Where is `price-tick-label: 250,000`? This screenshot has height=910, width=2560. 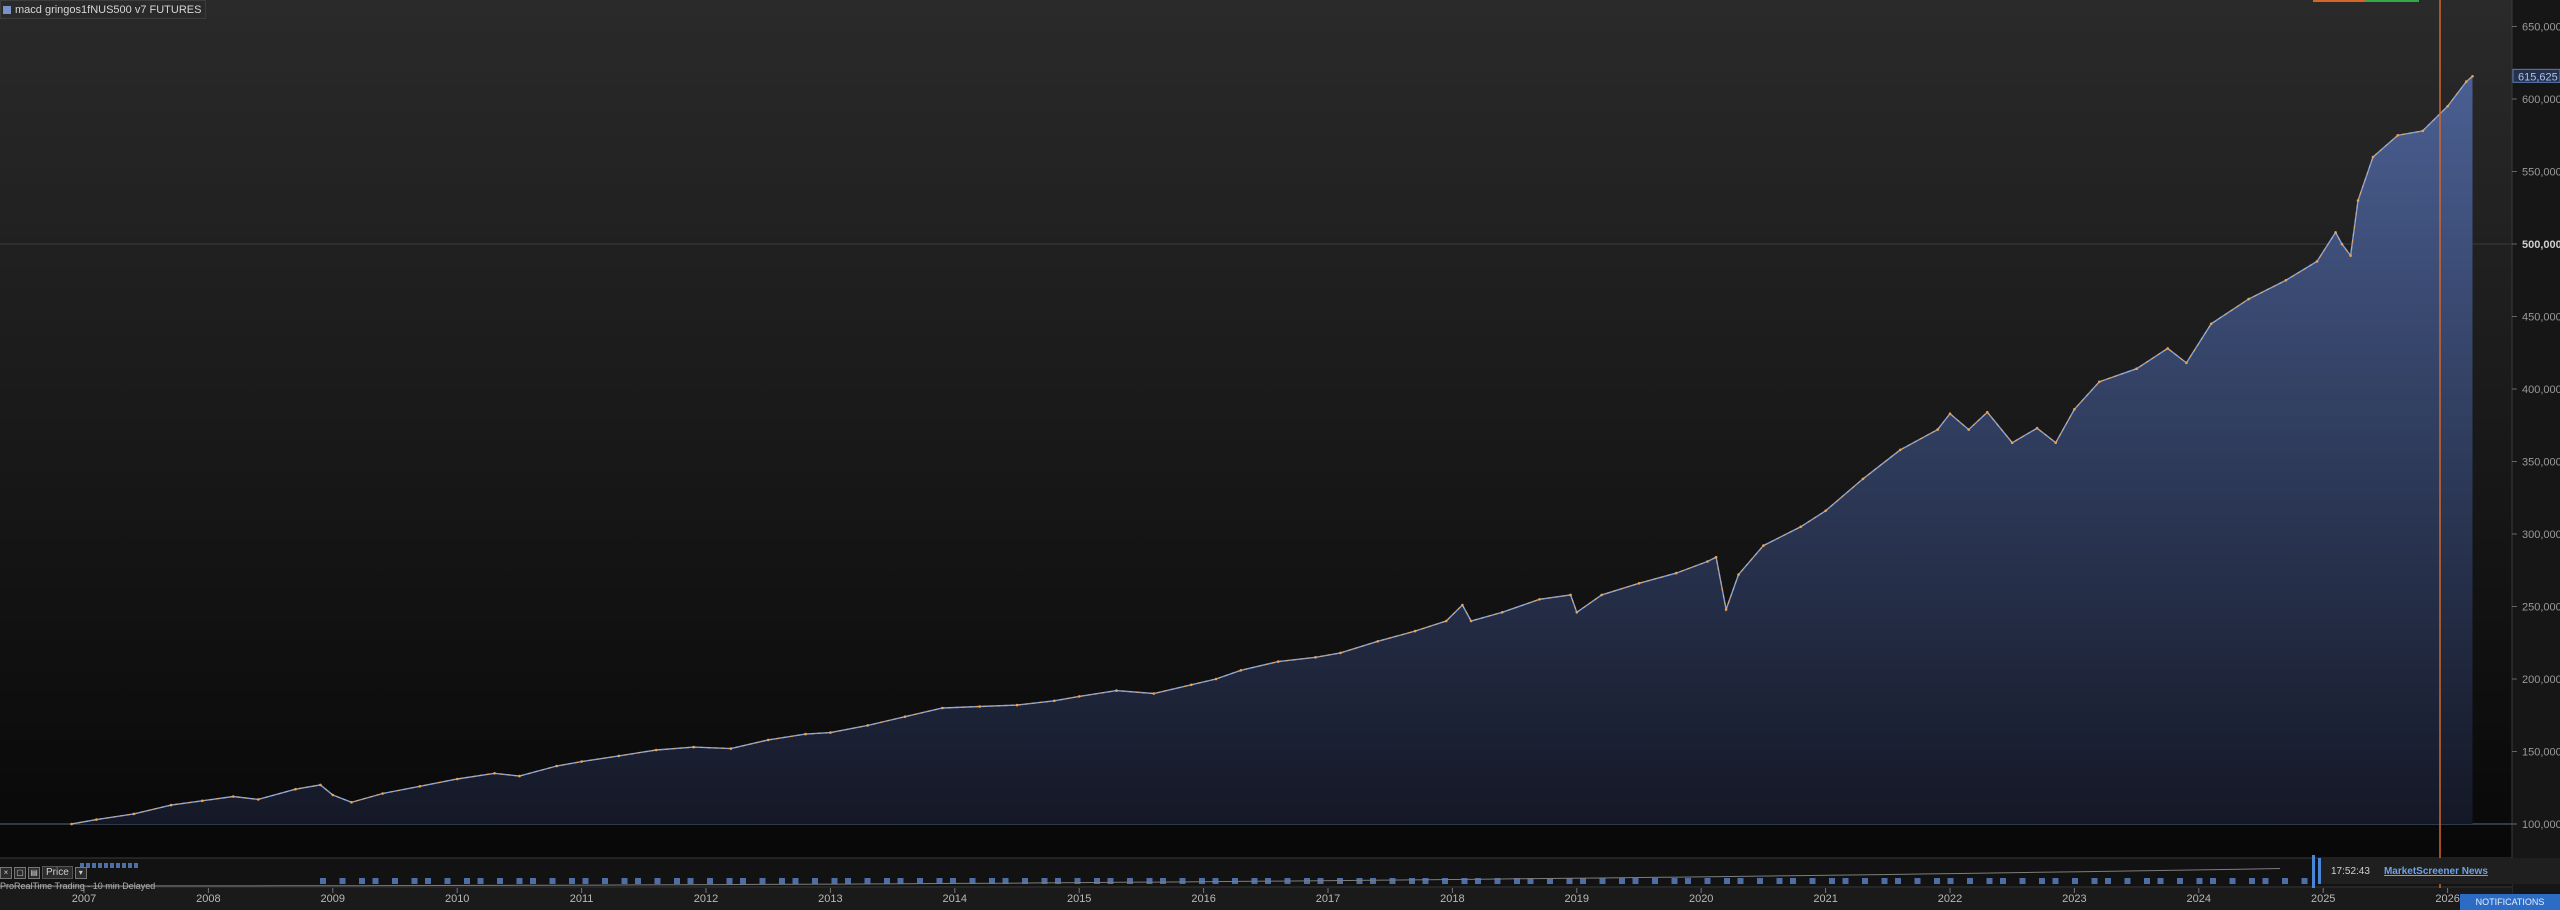 price-tick-label: 250,000 is located at coordinates (2541, 608).